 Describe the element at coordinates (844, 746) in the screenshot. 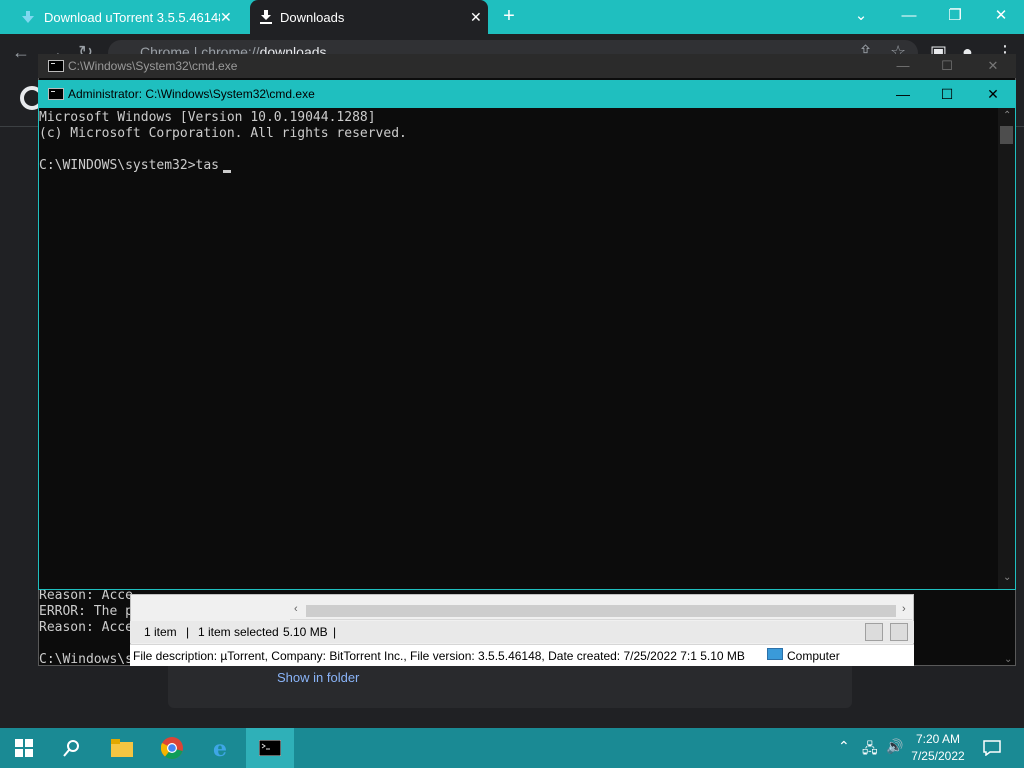

I see `chevron-up-icon: ⌃` at that location.